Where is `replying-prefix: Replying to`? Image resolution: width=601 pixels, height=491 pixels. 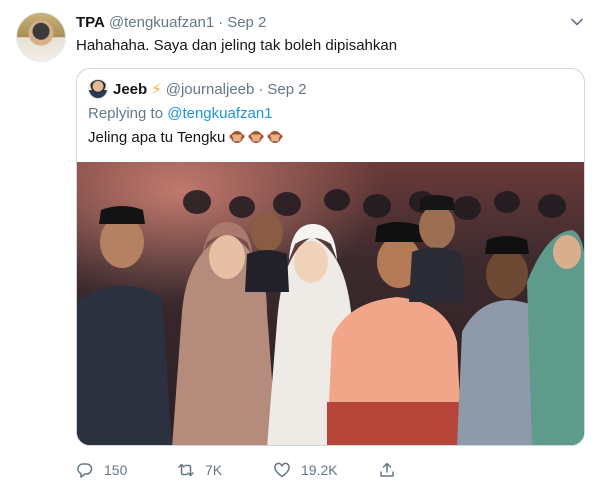
replying-prefix: Replying to is located at coordinates (126, 113).